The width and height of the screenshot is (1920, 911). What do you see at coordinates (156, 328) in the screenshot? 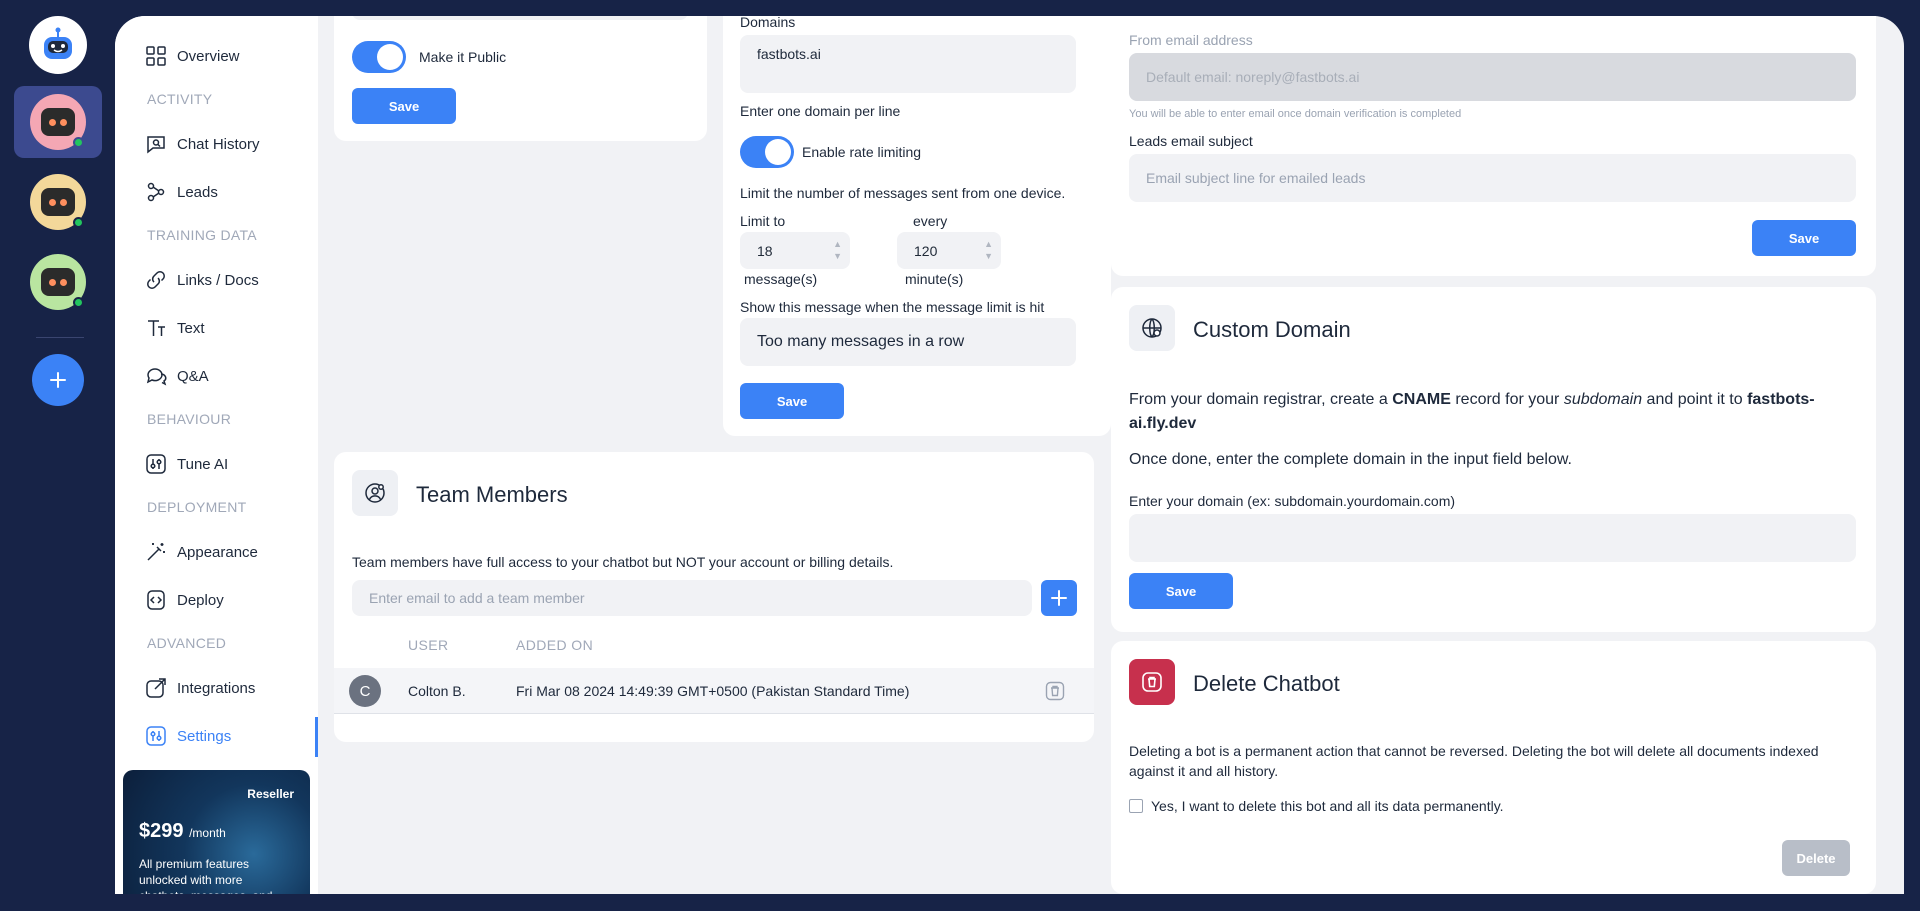
I see `text-icon` at bounding box center [156, 328].